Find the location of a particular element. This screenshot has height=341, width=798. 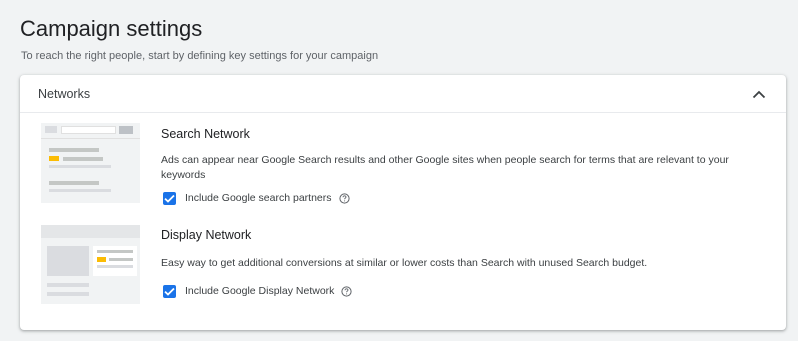

display-ads-illustration is located at coordinates (90, 264).